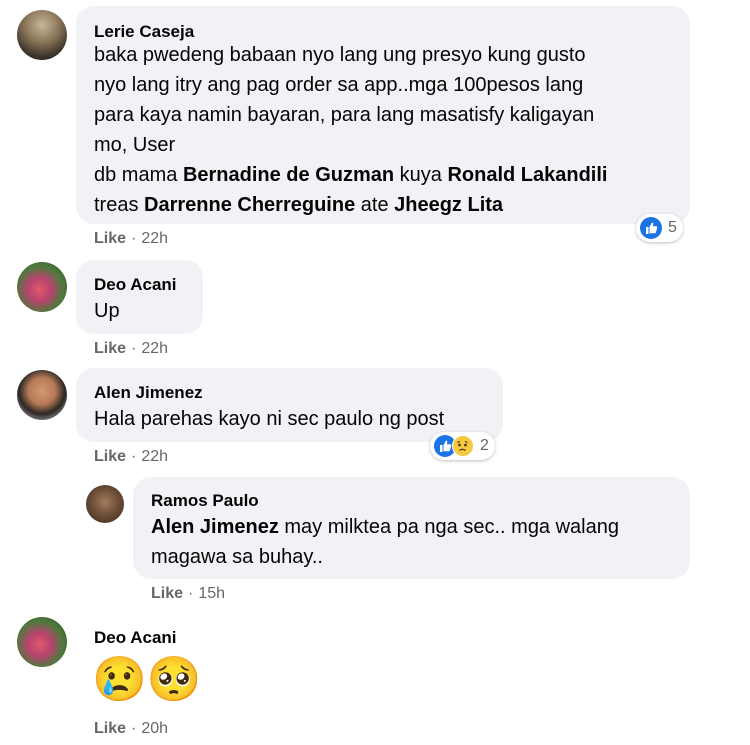  I want to click on sad-reaction-icon, so click(463, 446).